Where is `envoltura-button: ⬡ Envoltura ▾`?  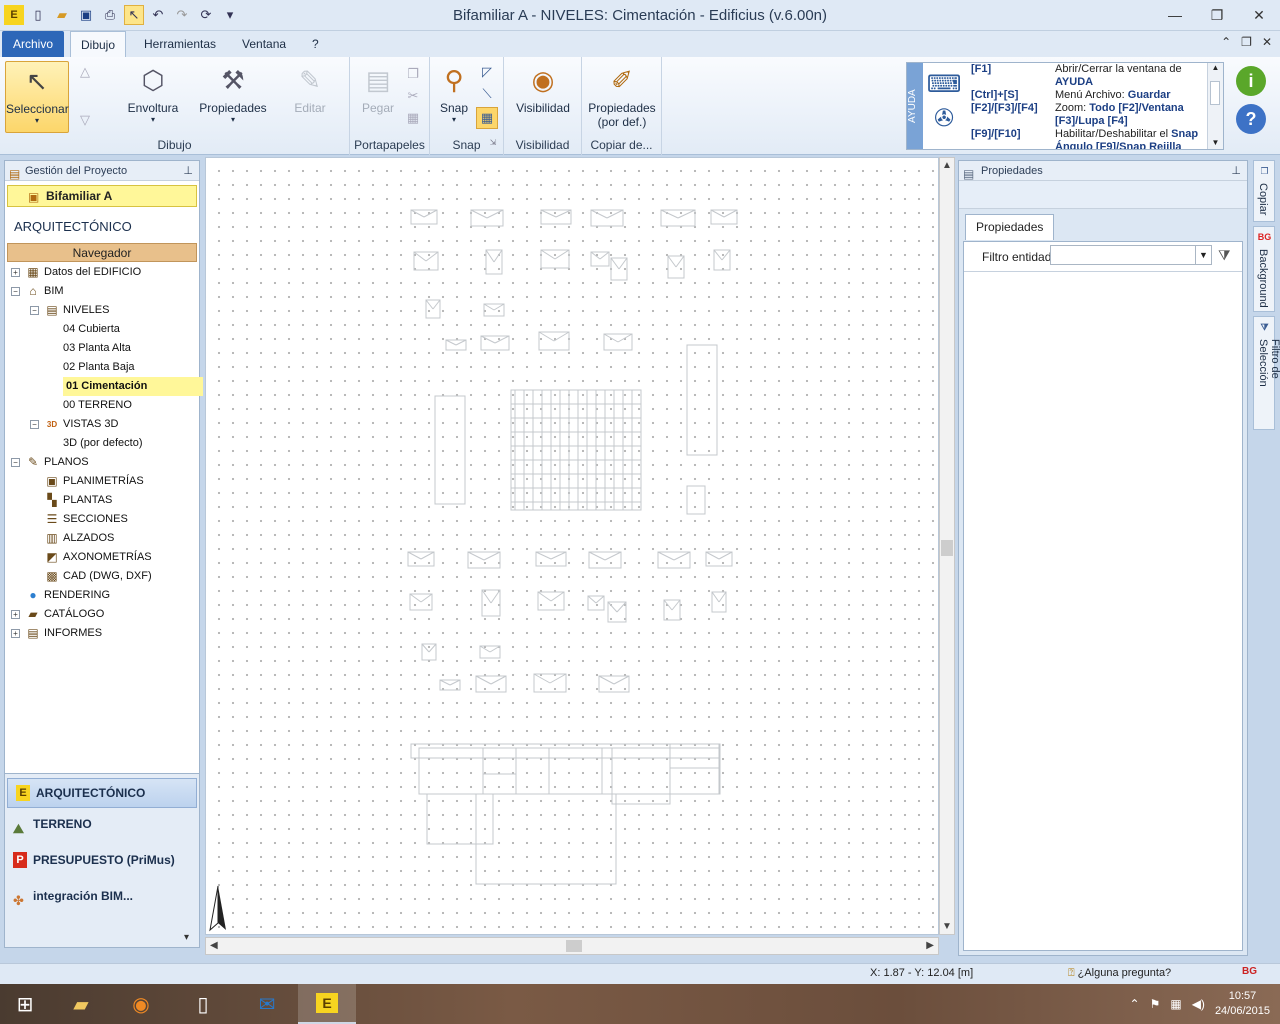
envoltura-button: ⬡ Envoltura ▾ is located at coordinates (153, 93).